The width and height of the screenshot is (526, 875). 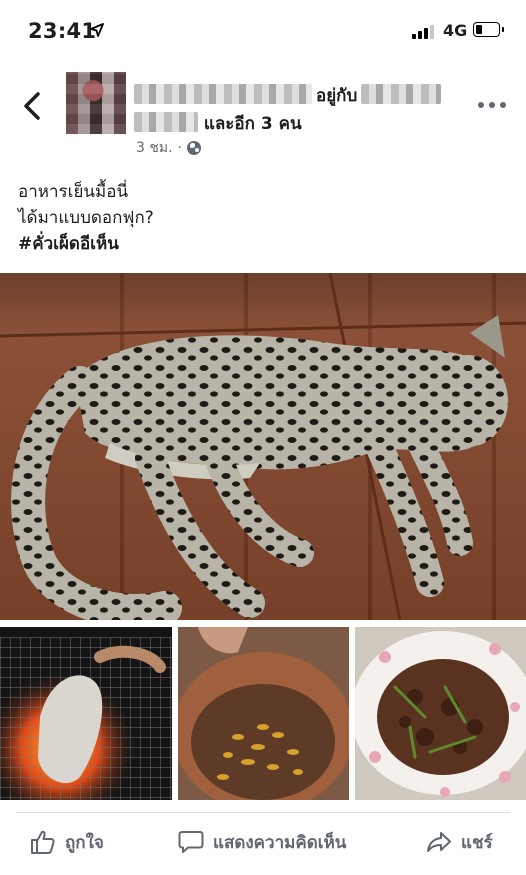 What do you see at coordinates (263, 31) in the screenshot?
I see `status-bar: 23:41 4G` at bounding box center [263, 31].